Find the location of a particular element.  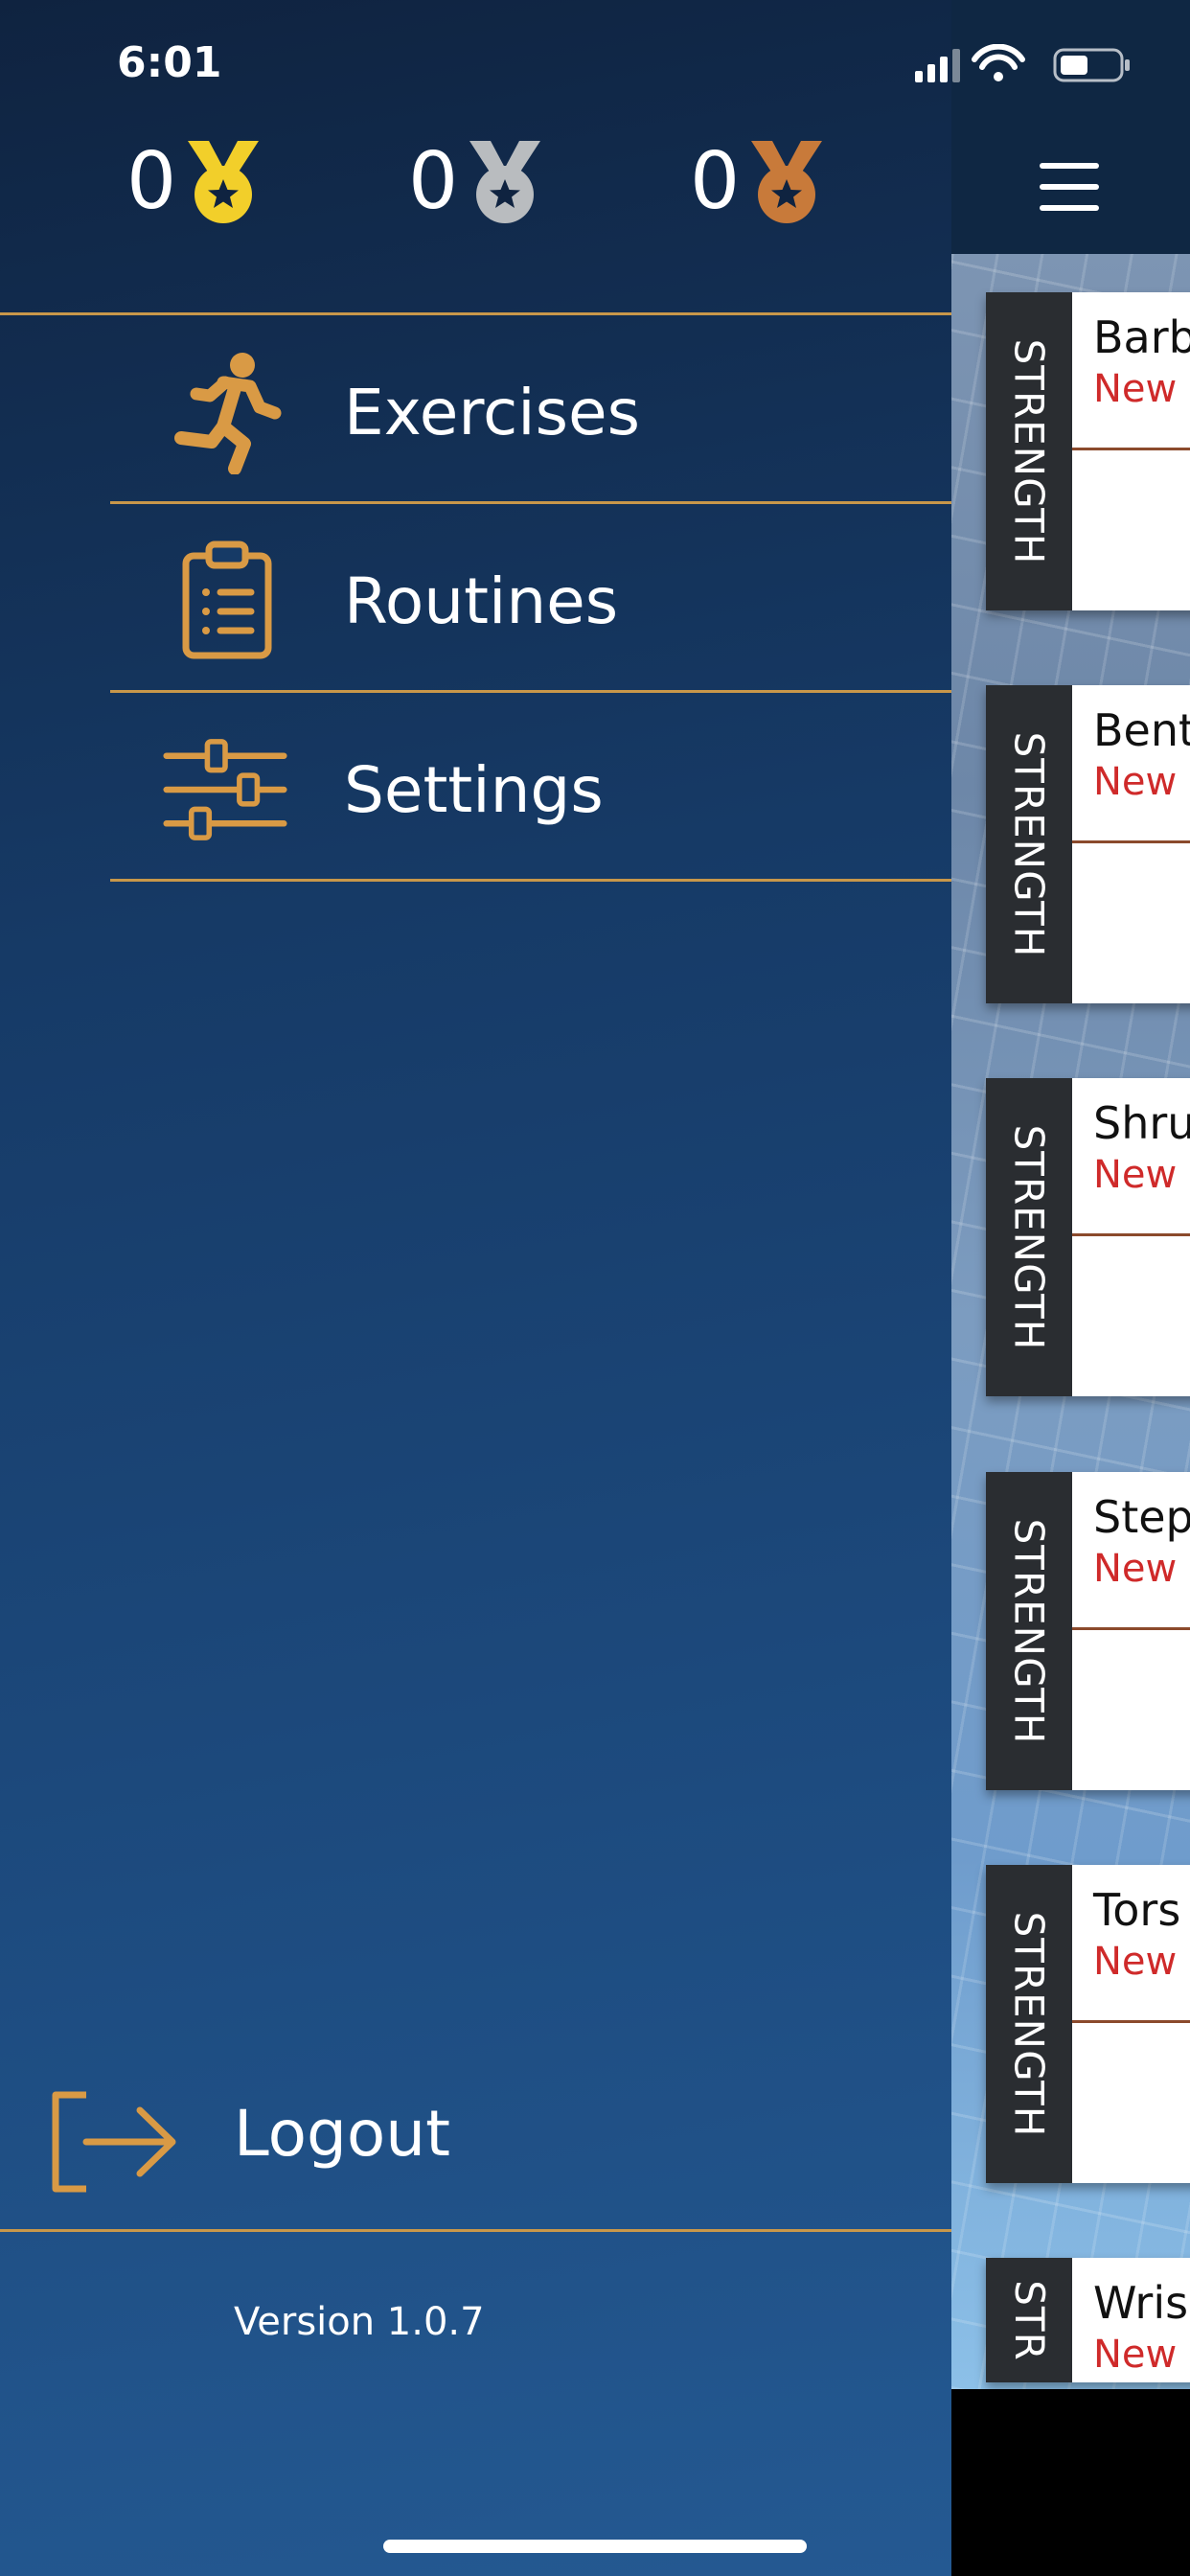

logout-button: Logout is located at coordinates (476, 2146).